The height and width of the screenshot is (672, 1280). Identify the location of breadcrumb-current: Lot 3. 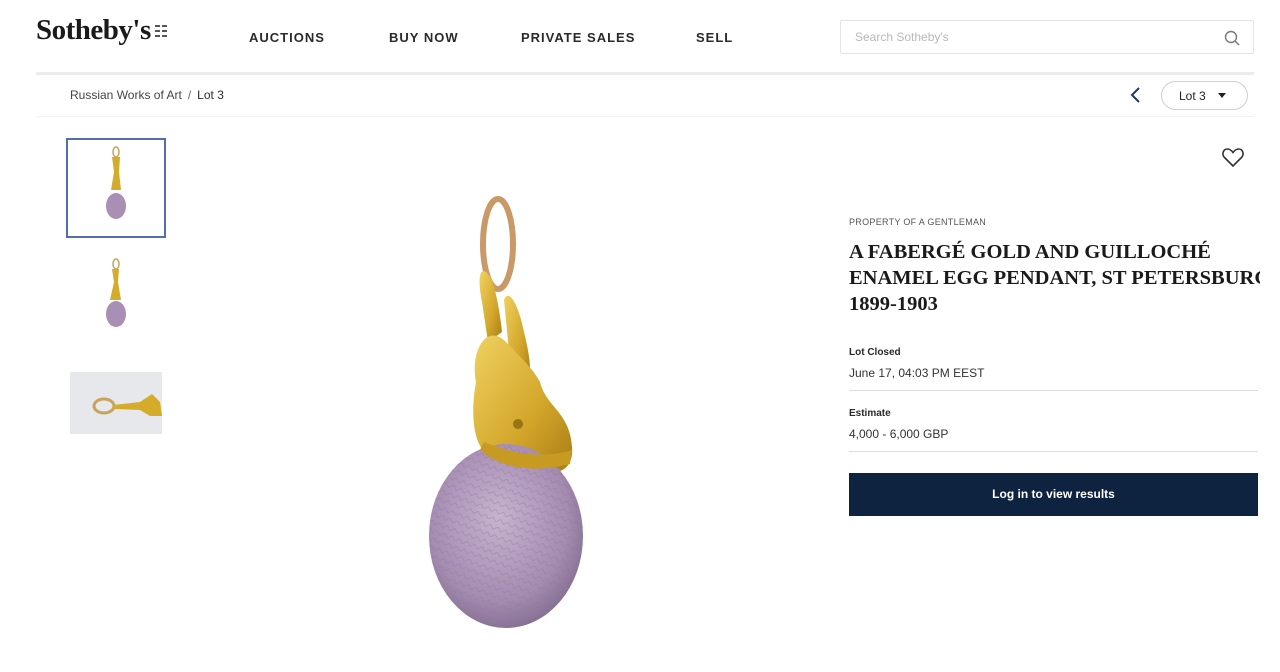
(210, 95).